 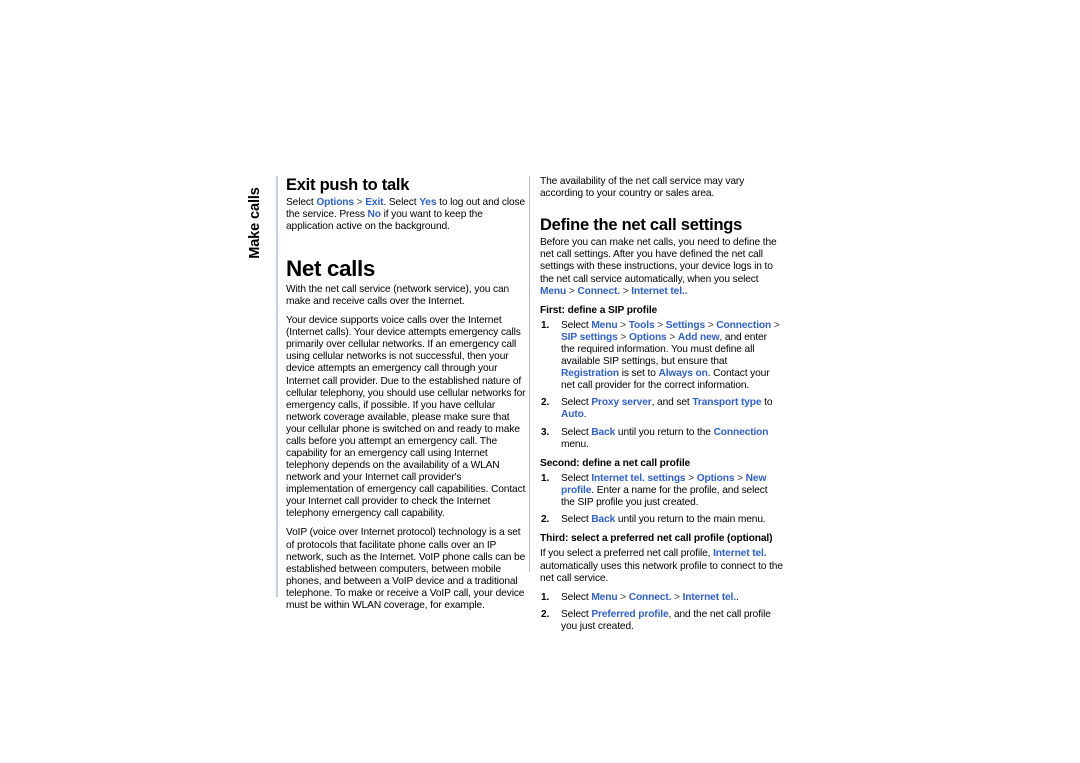 I want to click on chapter-side-tab-label: Make calls, so click(x=255, y=223).